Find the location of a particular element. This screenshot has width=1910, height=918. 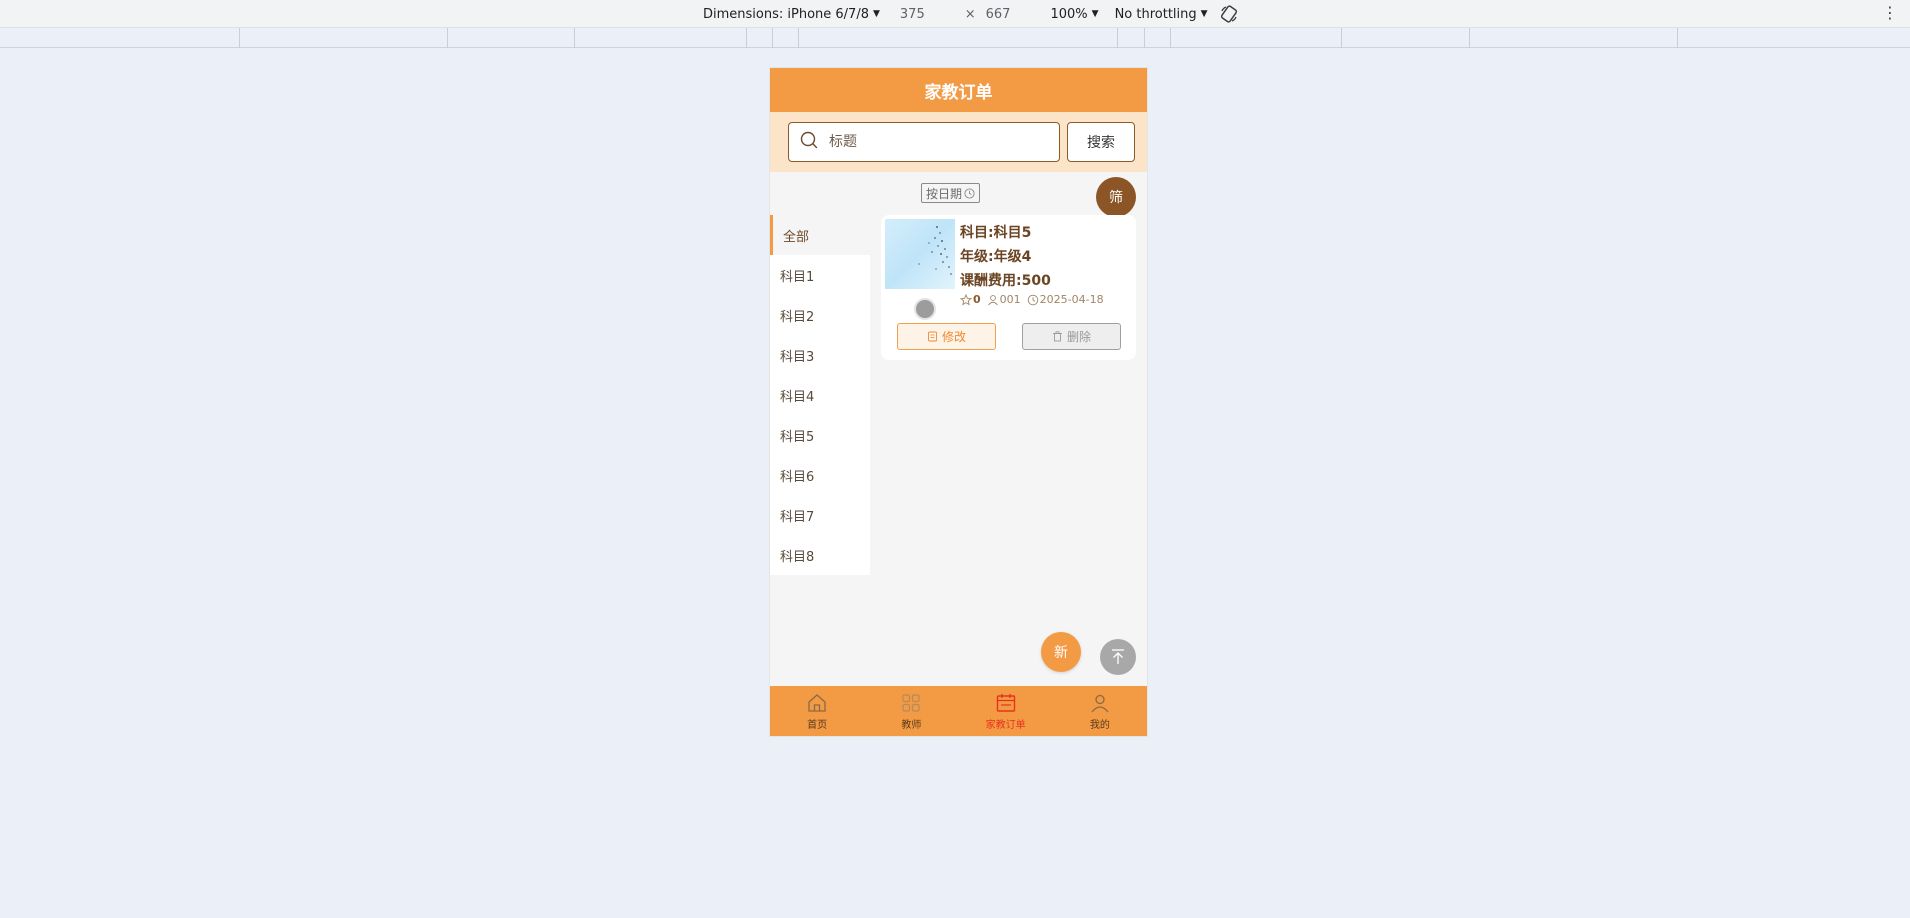

new-label: 新 is located at coordinates (1061, 653).